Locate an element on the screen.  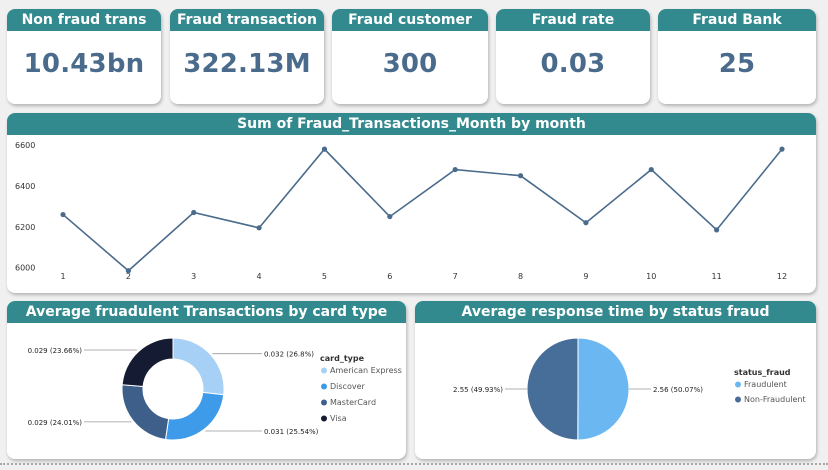
legend-title: card_type is located at coordinates (342, 358).